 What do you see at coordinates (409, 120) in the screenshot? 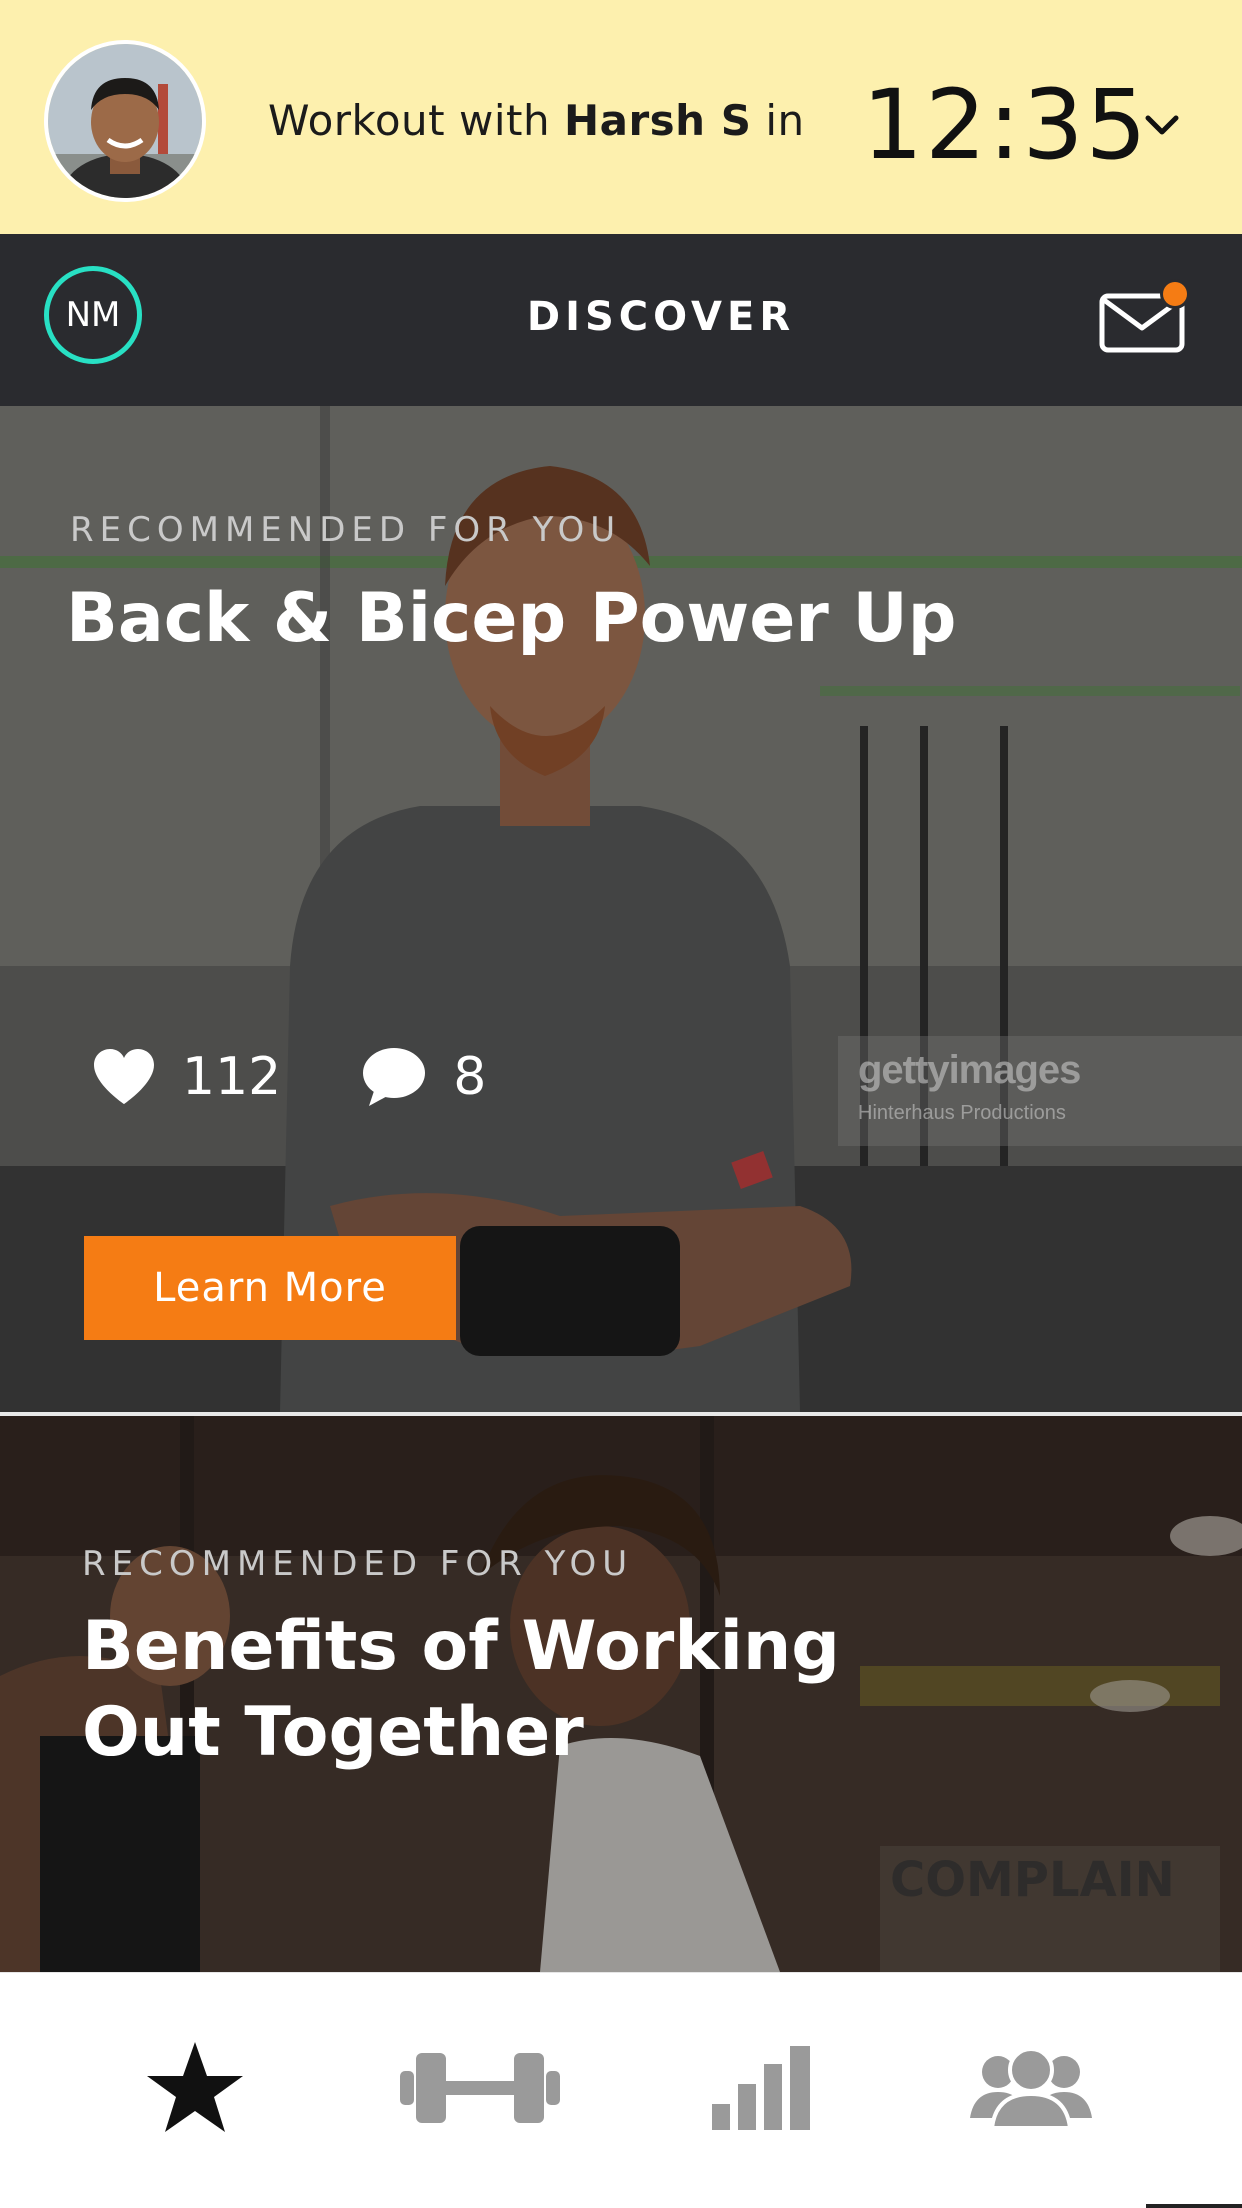
I see `workout-prefix: Workout with` at bounding box center [409, 120].